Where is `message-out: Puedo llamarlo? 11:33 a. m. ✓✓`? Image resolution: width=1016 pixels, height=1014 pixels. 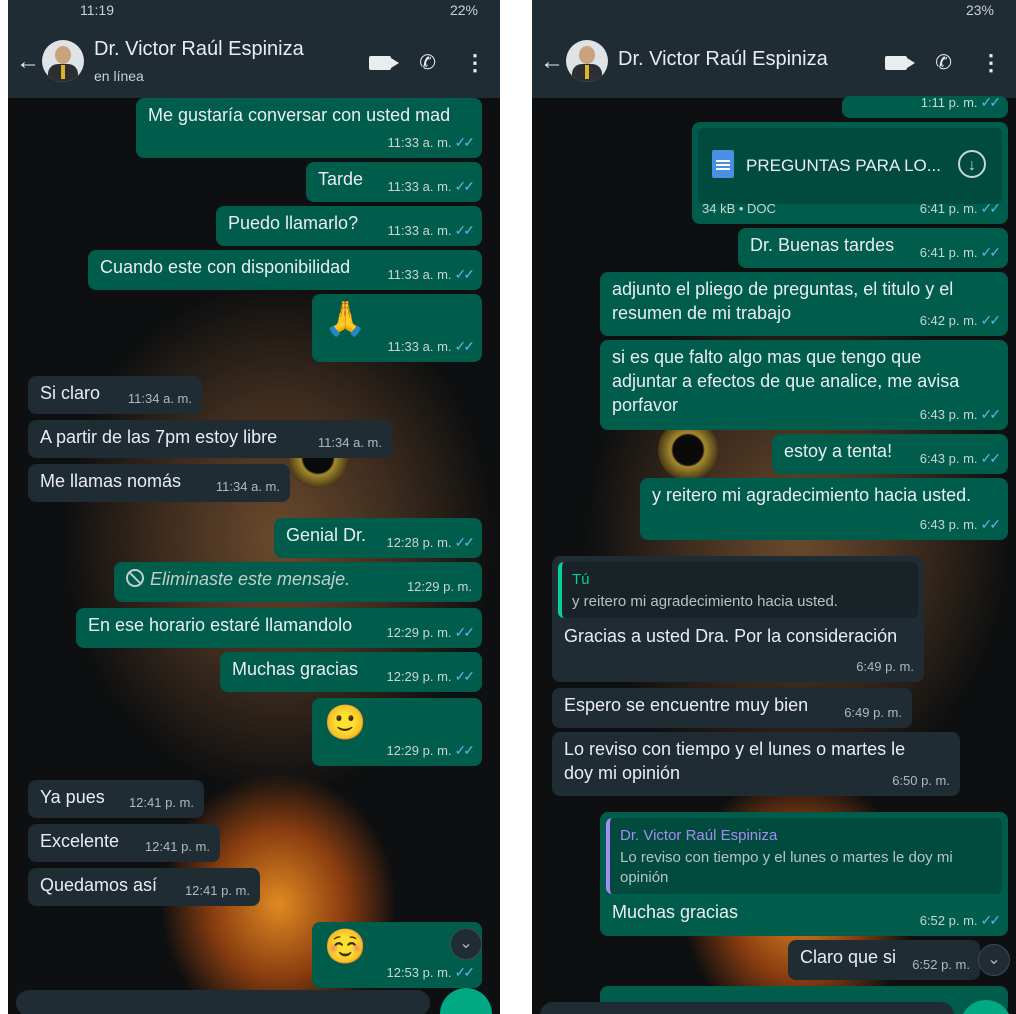 message-out: Puedo llamarlo? 11:33 a. m. ✓✓ is located at coordinates (349, 226).